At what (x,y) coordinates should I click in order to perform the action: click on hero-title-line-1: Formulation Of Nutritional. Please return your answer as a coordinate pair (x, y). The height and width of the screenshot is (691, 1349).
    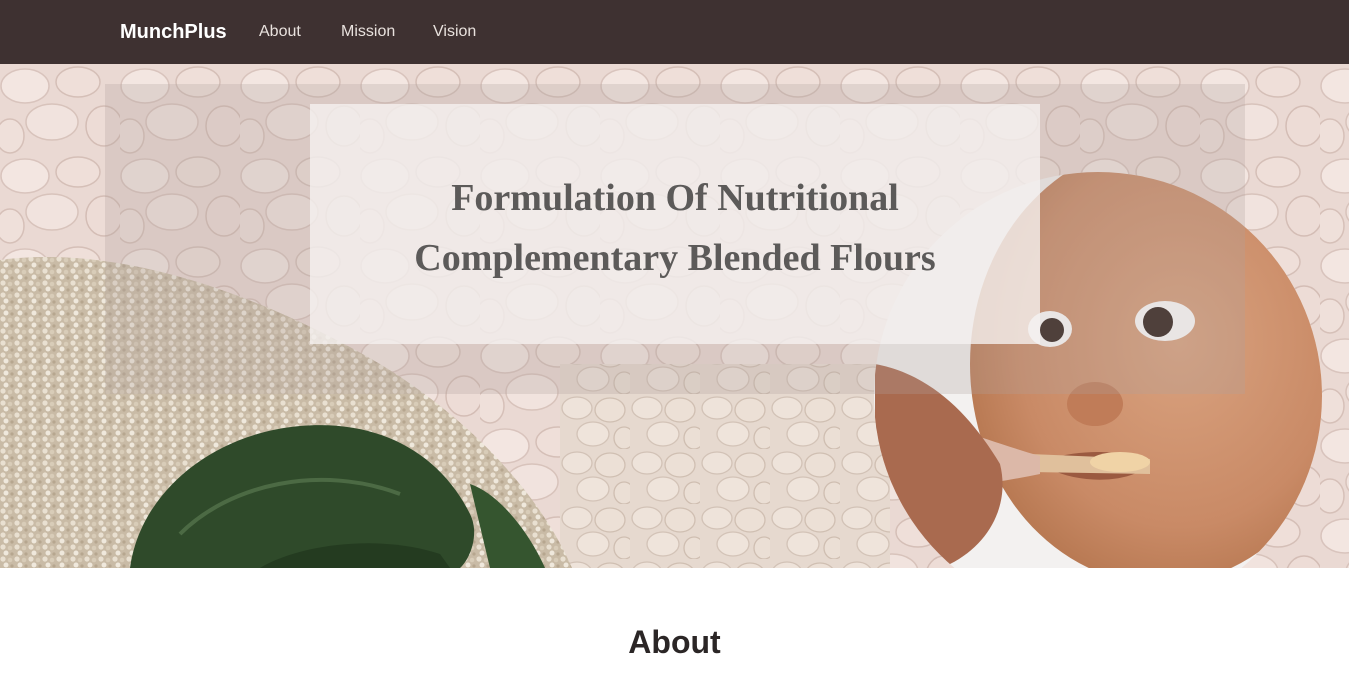
    Looking at the image, I should click on (675, 198).